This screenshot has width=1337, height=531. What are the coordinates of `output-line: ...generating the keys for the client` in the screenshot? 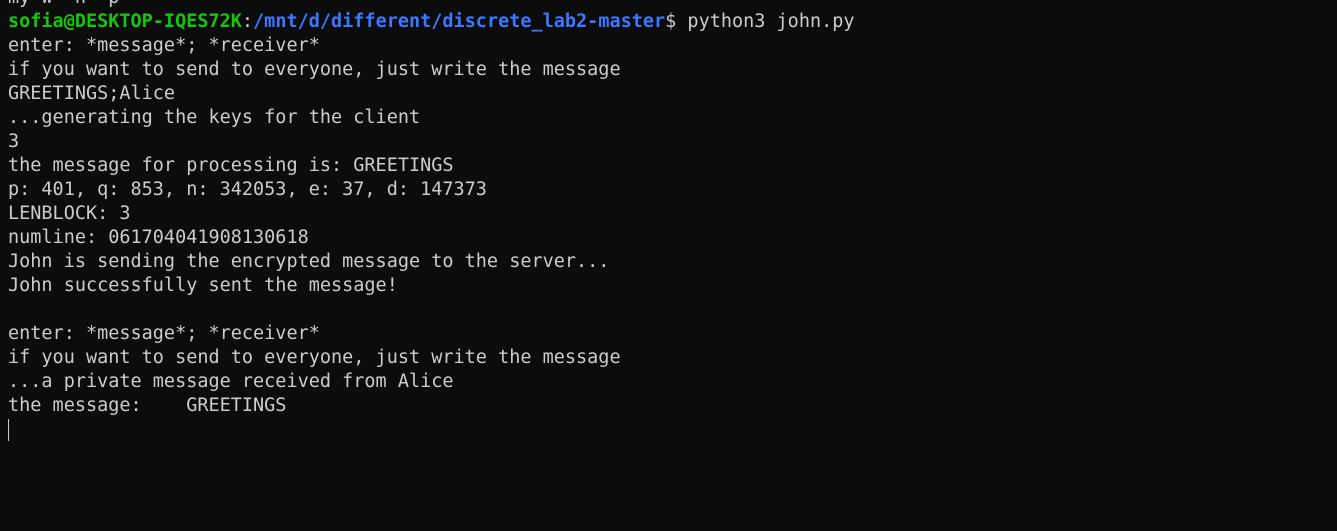 It's located at (214, 117).